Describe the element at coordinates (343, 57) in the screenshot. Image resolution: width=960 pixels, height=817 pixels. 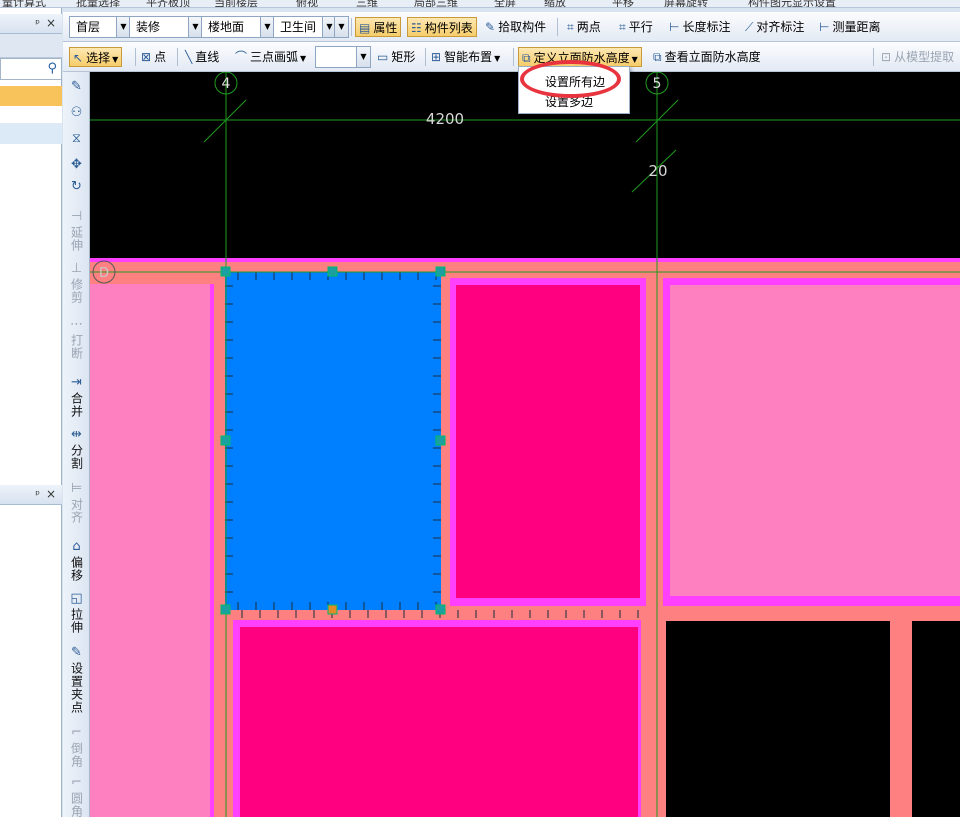
I see `arc-option-select: ▼` at that location.